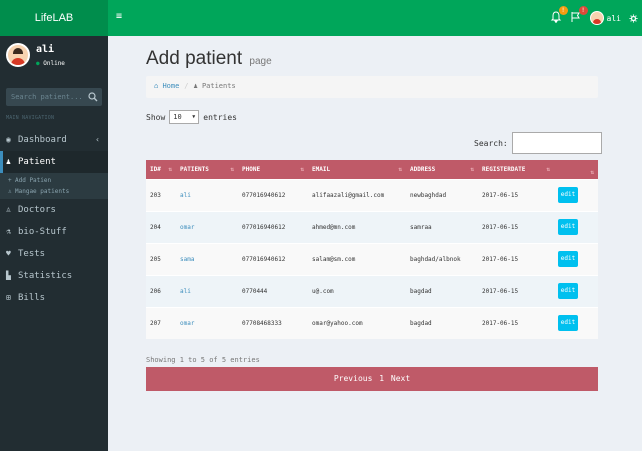 This screenshot has width=642, height=451. What do you see at coordinates (156, 86) in the screenshot?
I see `home-icon: ⌂` at bounding box center [156, 86].